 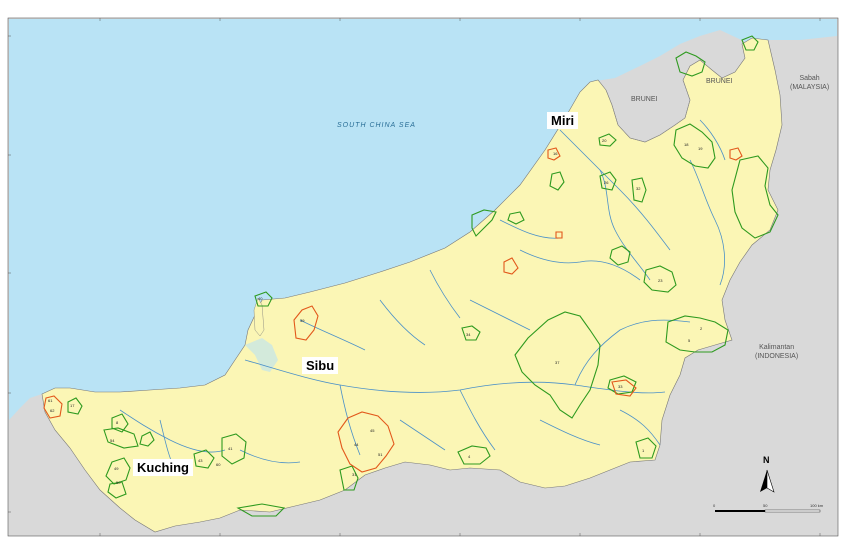 I want to click on brunei-label-2: BRUNEI, so click(x=719, y=81).